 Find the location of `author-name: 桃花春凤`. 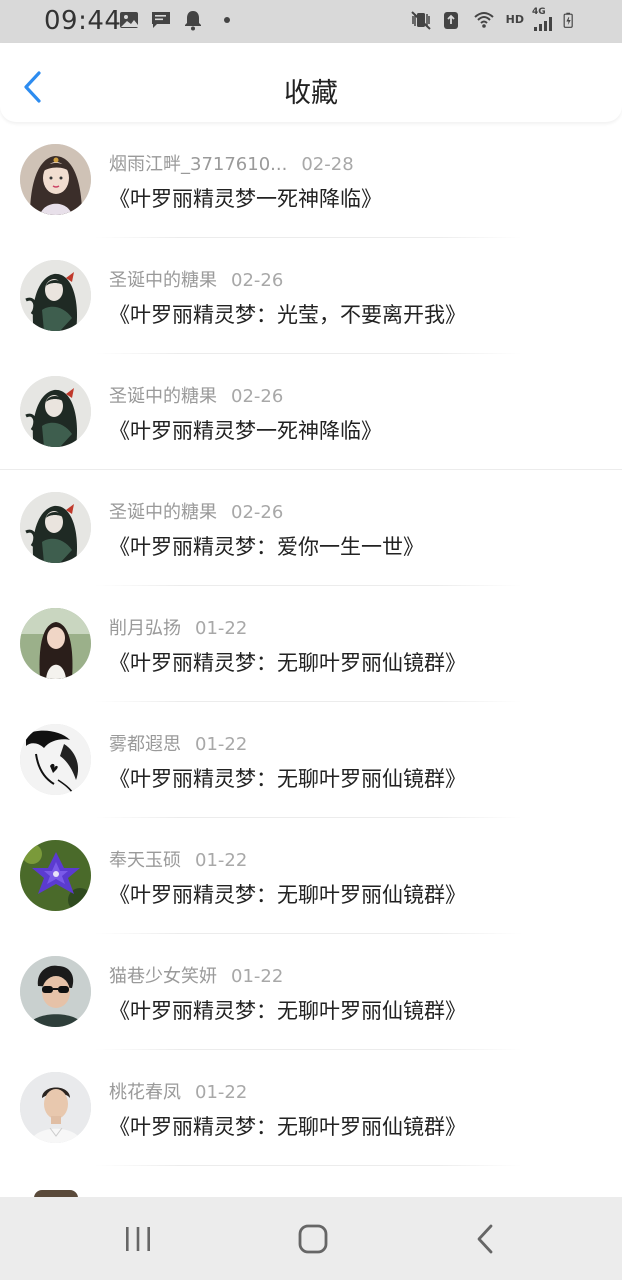

author-name: 桃花春凤 is located at coordinates (145, 1092).